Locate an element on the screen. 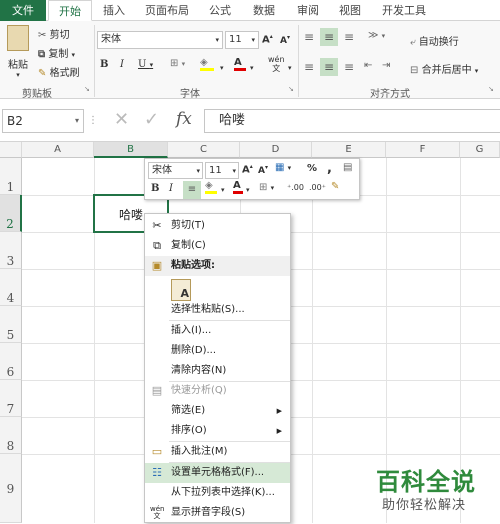 The height and width of the screenshot is (524, 500). paste-button: 粘贴 ▾ is located at coordinates (18, 52).